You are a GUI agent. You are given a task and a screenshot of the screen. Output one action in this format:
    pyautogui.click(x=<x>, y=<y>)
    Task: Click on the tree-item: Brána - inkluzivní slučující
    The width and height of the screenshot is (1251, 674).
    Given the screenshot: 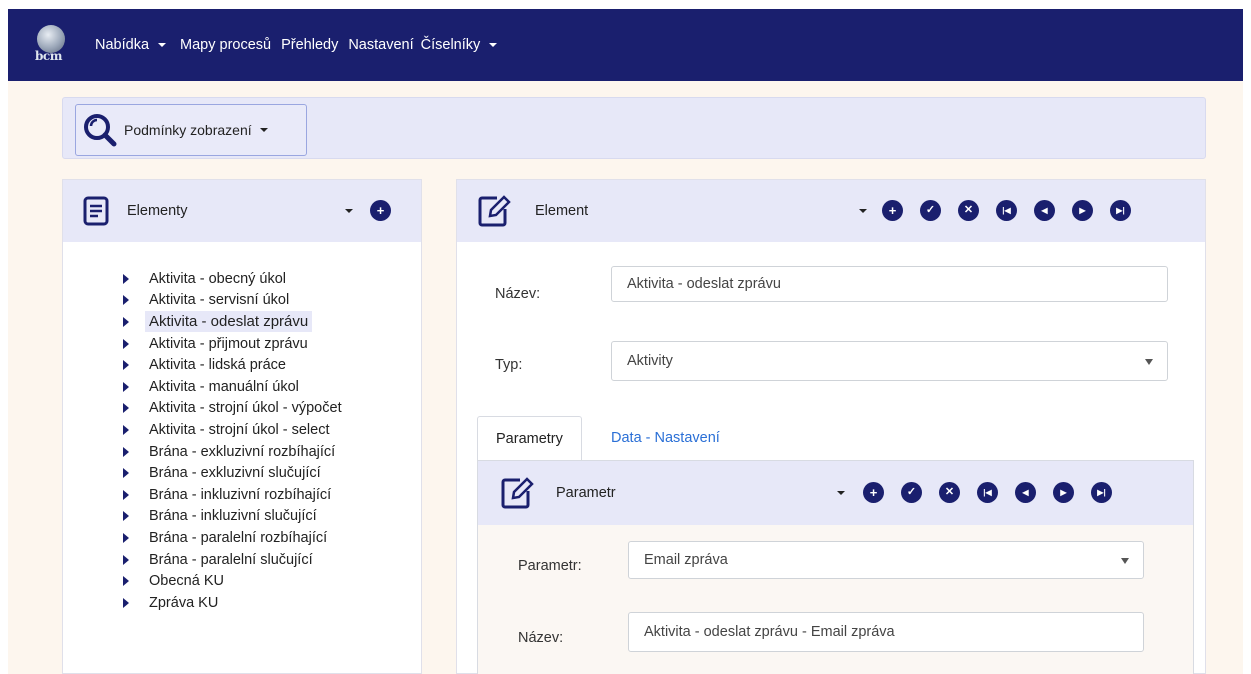 What is the action you would take?
    pyautogui.click(x=232, y=517)
    